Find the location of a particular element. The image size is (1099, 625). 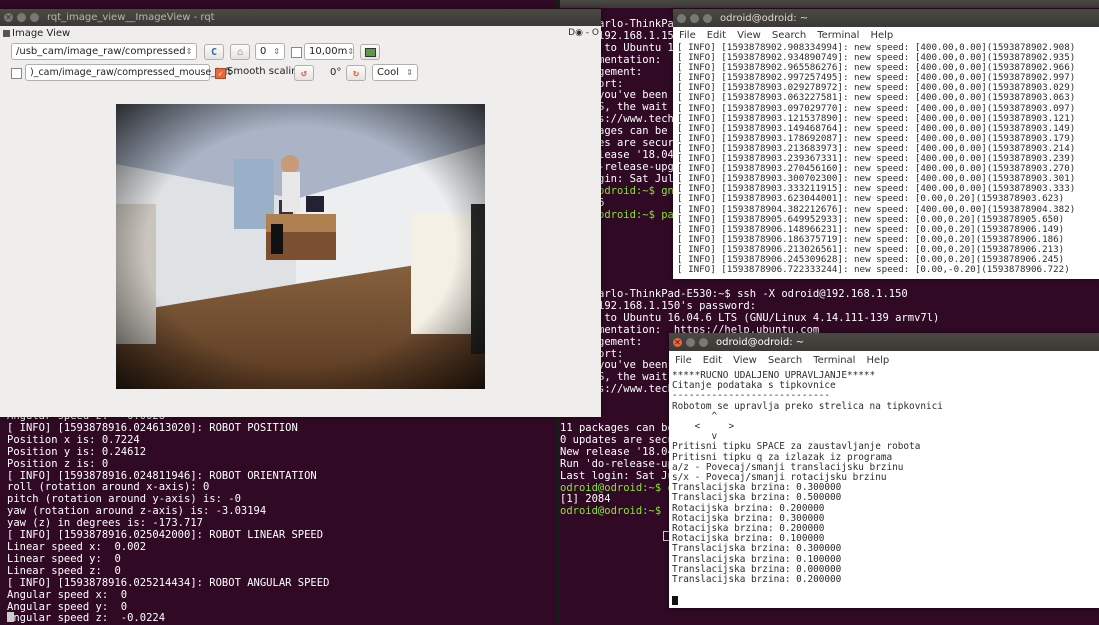

rotate-left-button: ↺ is located at coordinates (304, 73).